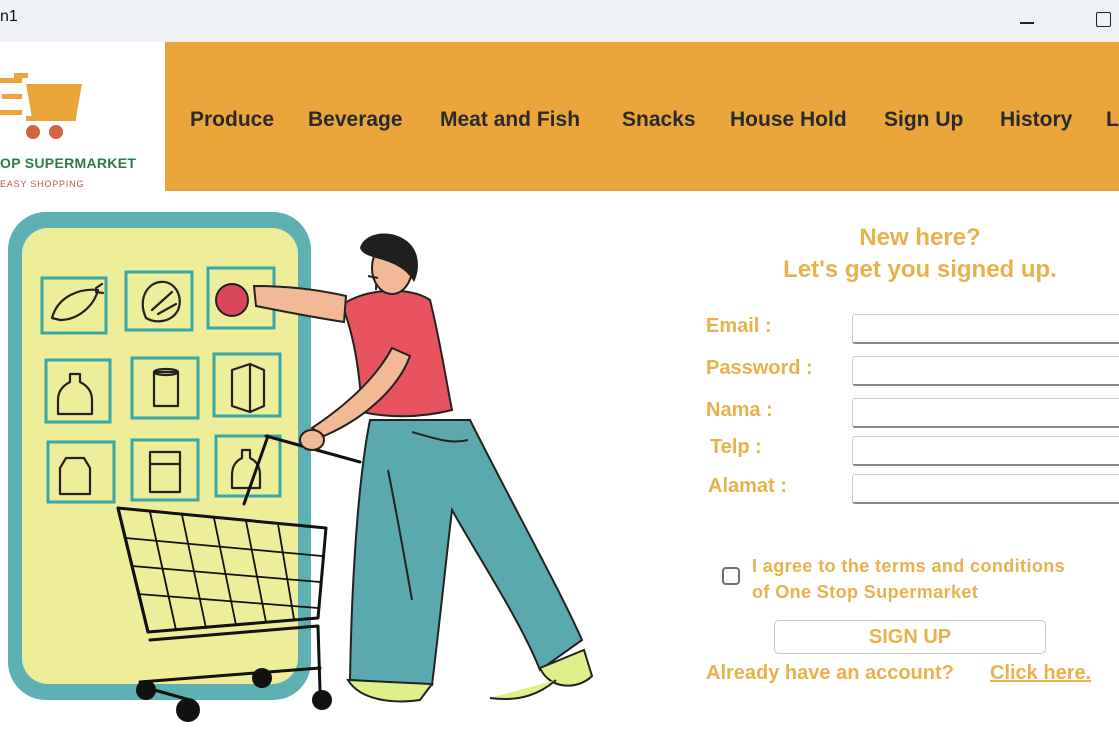 The width and height of the screenshot is (1119, 745). I want to click on minimize-icon, so click(1027, 23).